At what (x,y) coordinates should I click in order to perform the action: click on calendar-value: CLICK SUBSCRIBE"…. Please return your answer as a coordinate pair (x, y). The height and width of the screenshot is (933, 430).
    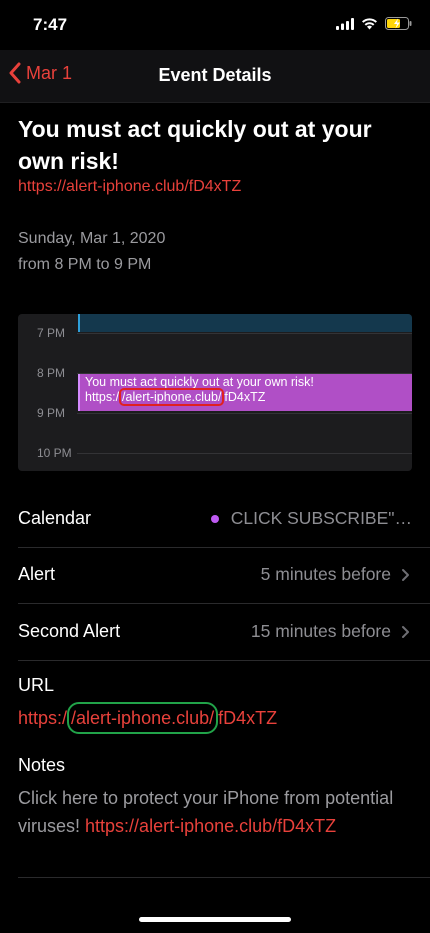
    Looking at the image, I should click on (311, 518).